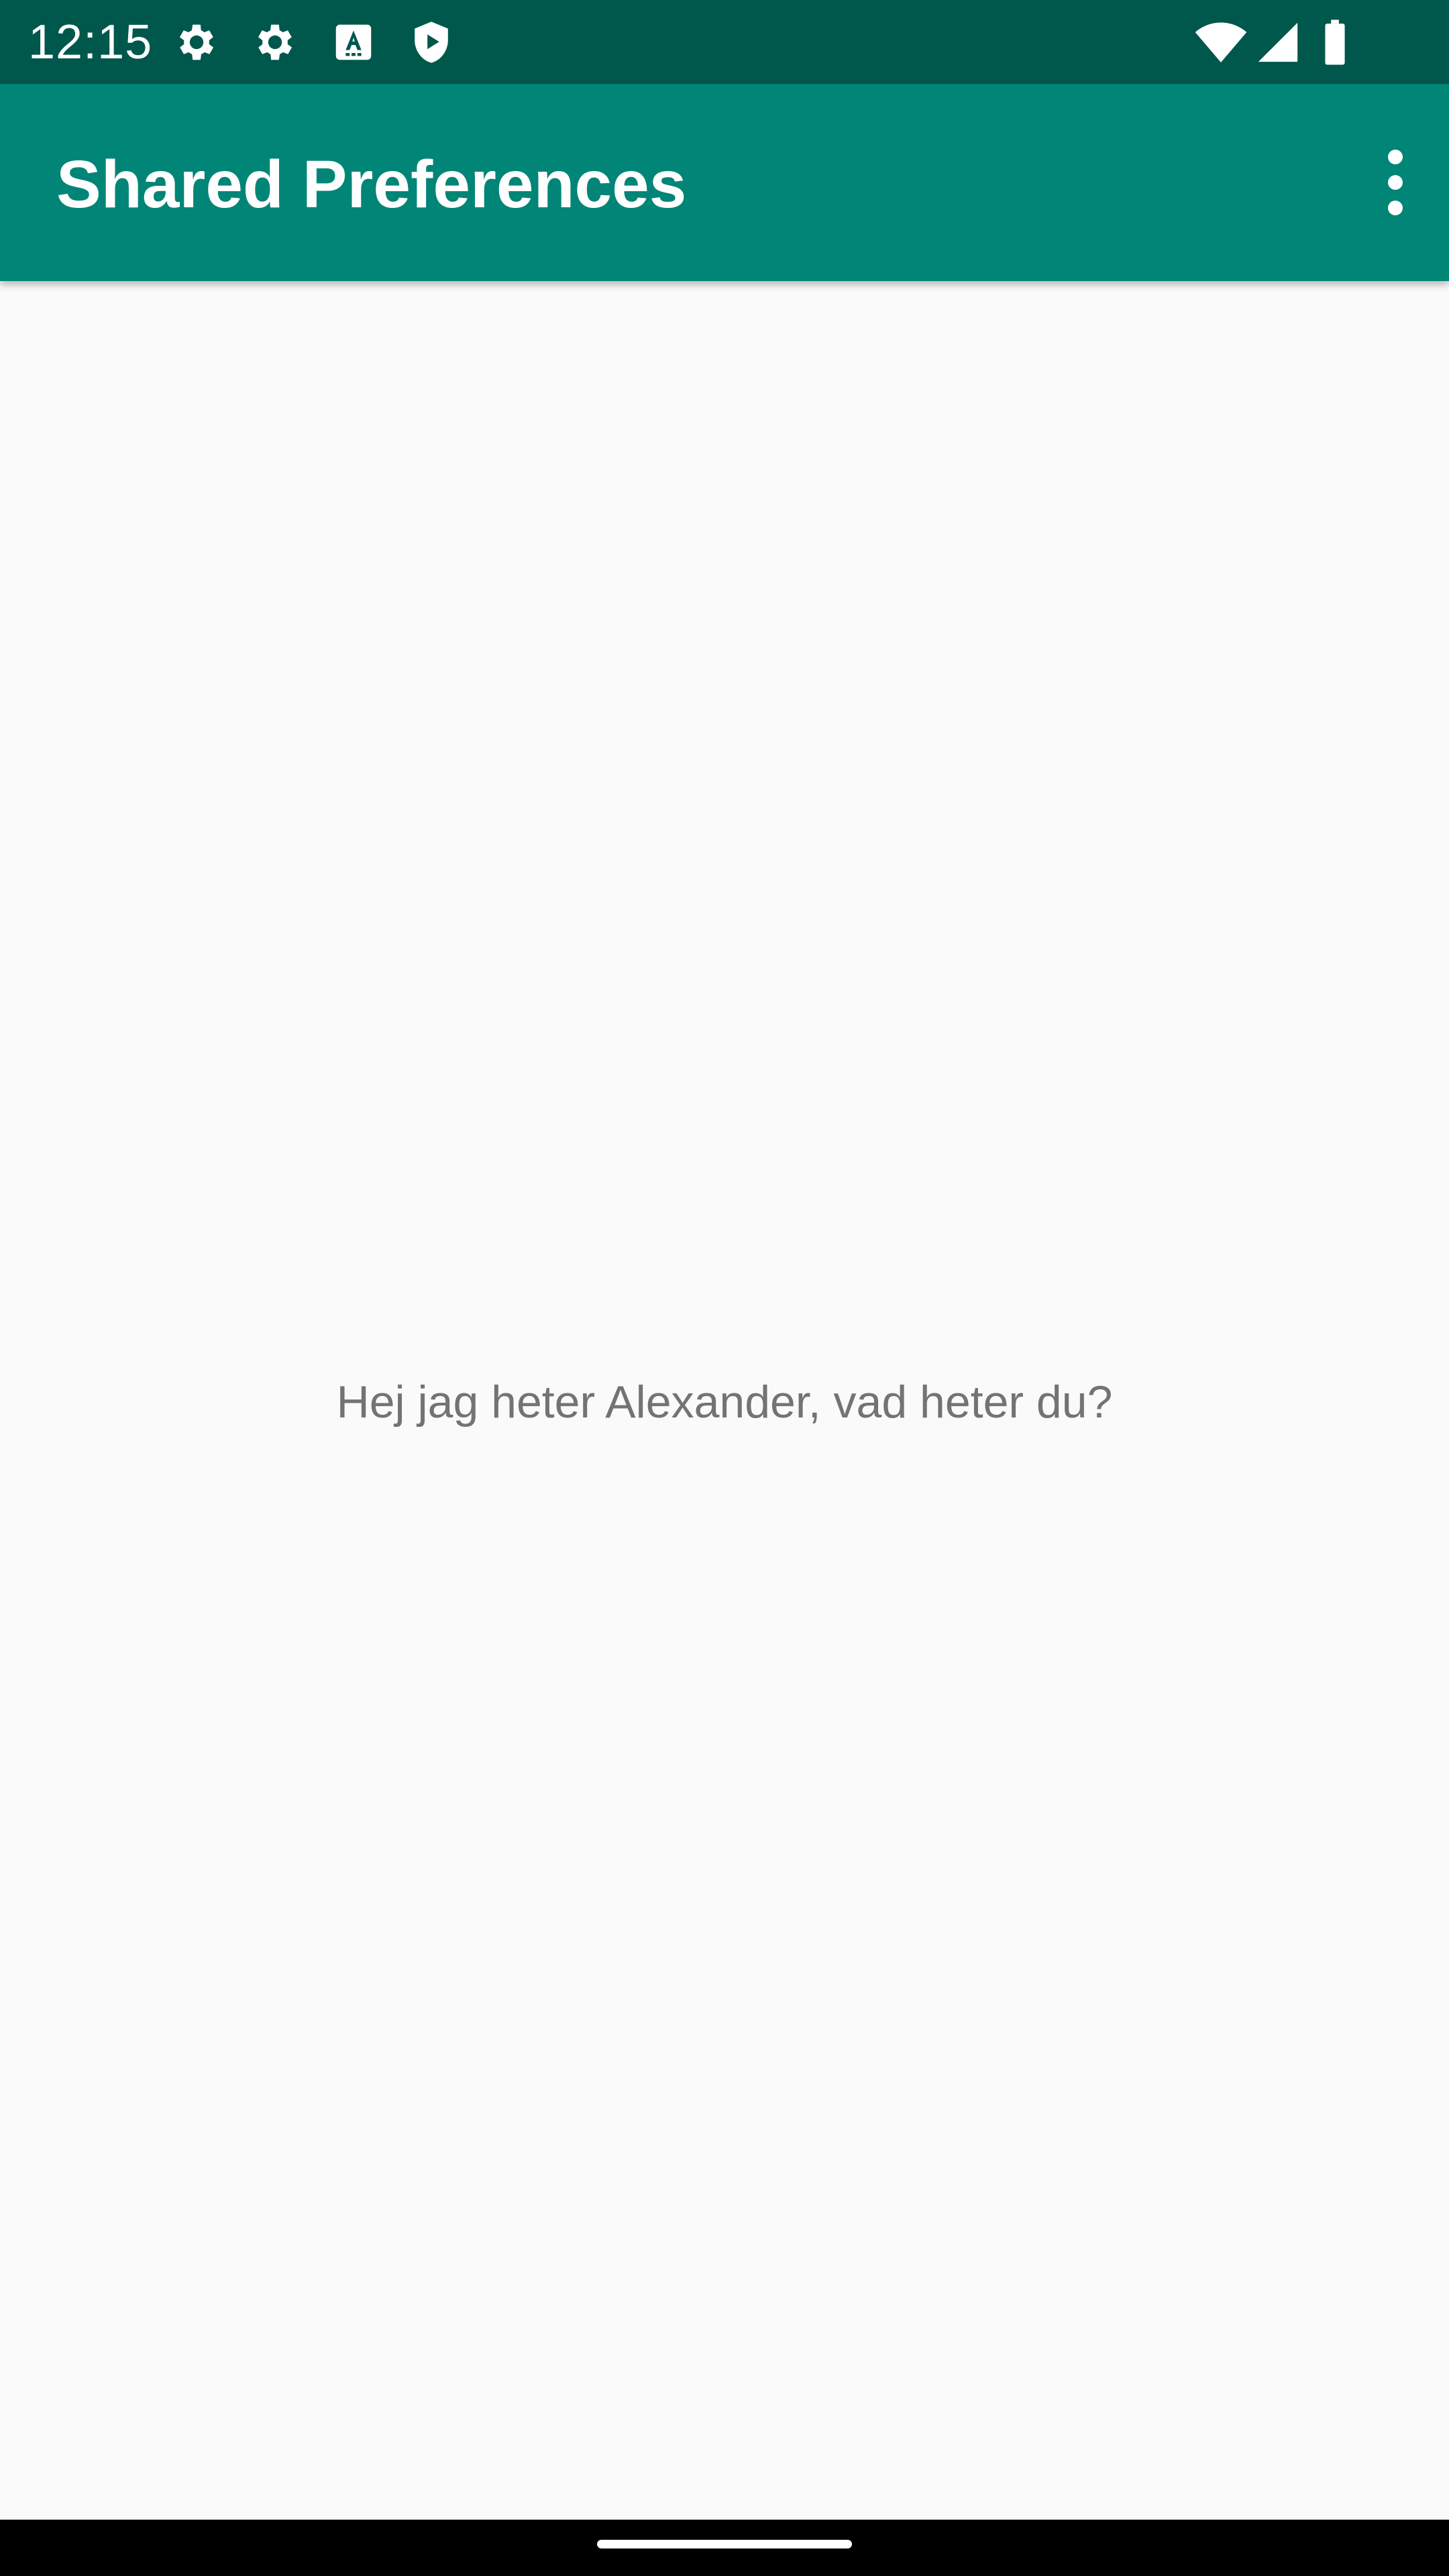 The image size is (1449, 2576). What do you see at coordinates (724, 2544) in the screenshot?
I see `home-gesture-handle` at bounding box center [724, 2544].